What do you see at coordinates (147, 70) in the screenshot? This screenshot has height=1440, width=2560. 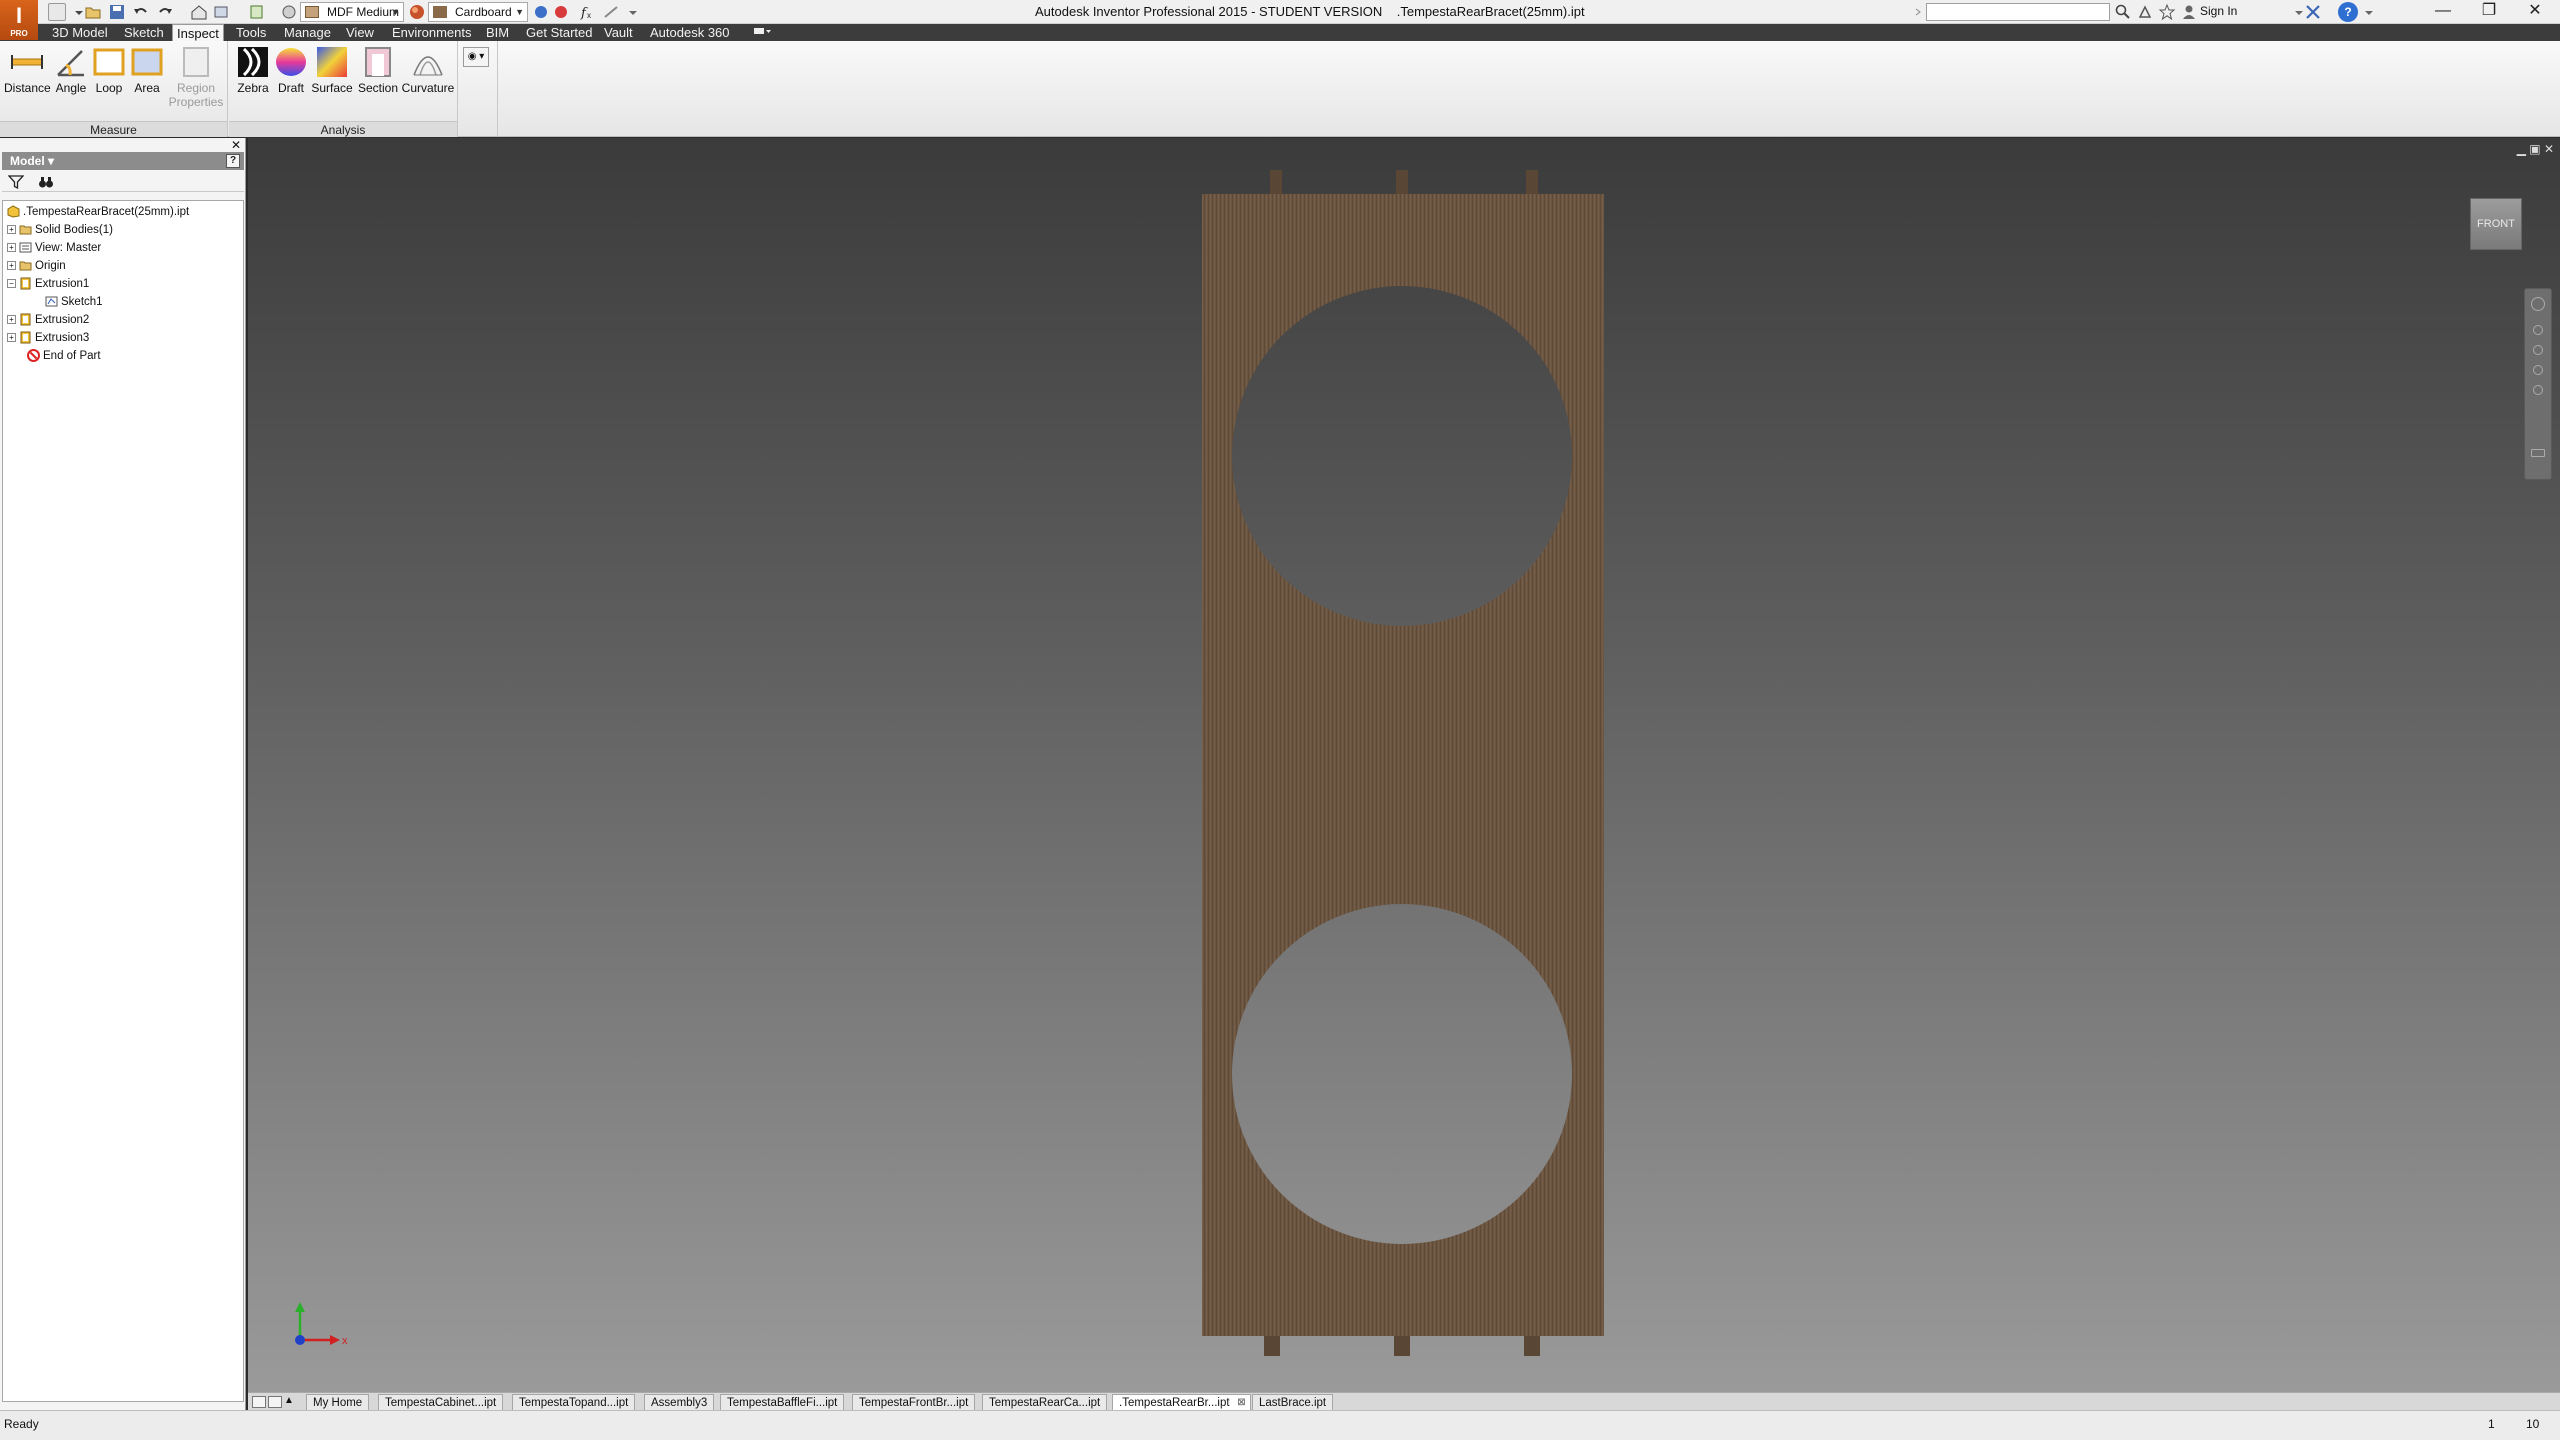 I see `area-button: Area` at bounding box center [147, 70].